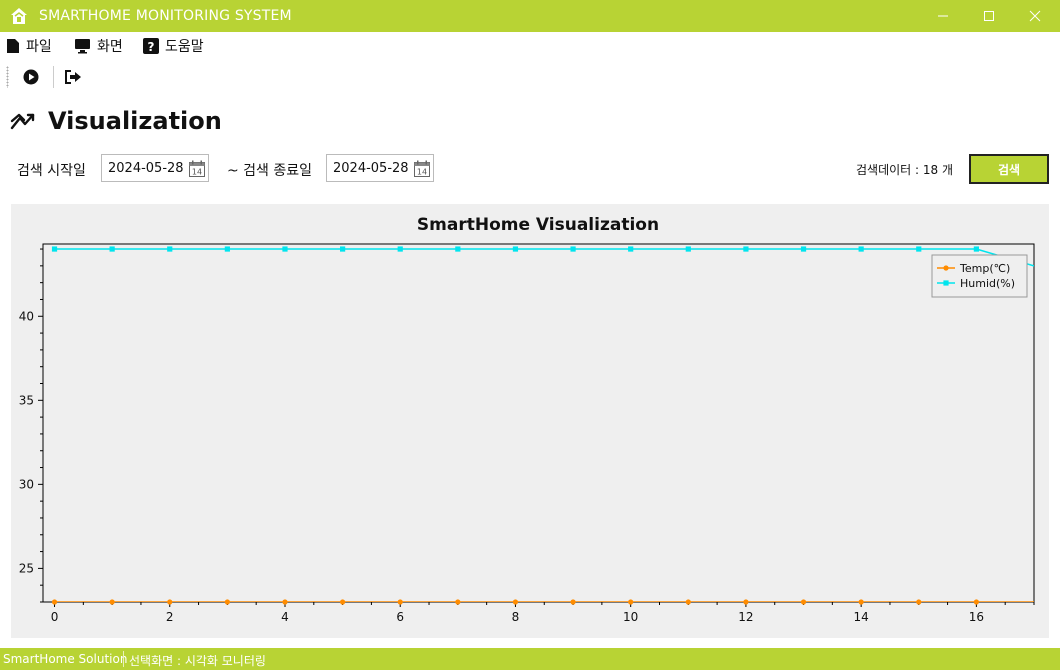 The width and height of the screenshot is (1060, 670). What do you see at coordinates (55, 617) in the screenshot?
I see `x-tick-label: 0` at bounding box center [55, 617].